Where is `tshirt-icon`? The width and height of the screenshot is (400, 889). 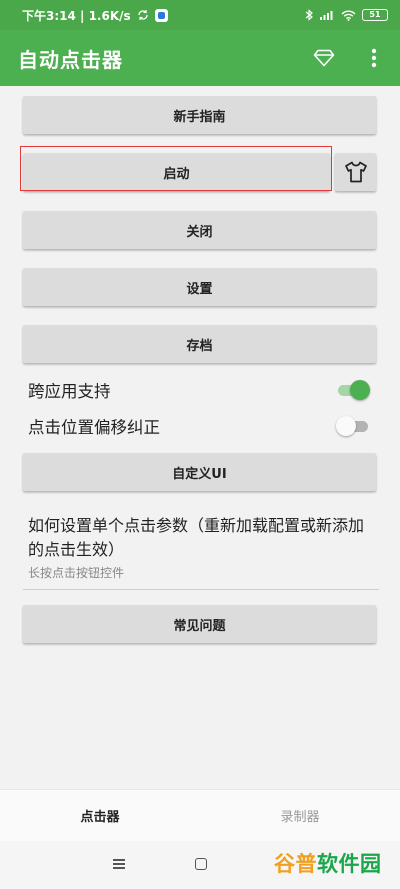
tshirt-icon is located at coordinates (355, 172).